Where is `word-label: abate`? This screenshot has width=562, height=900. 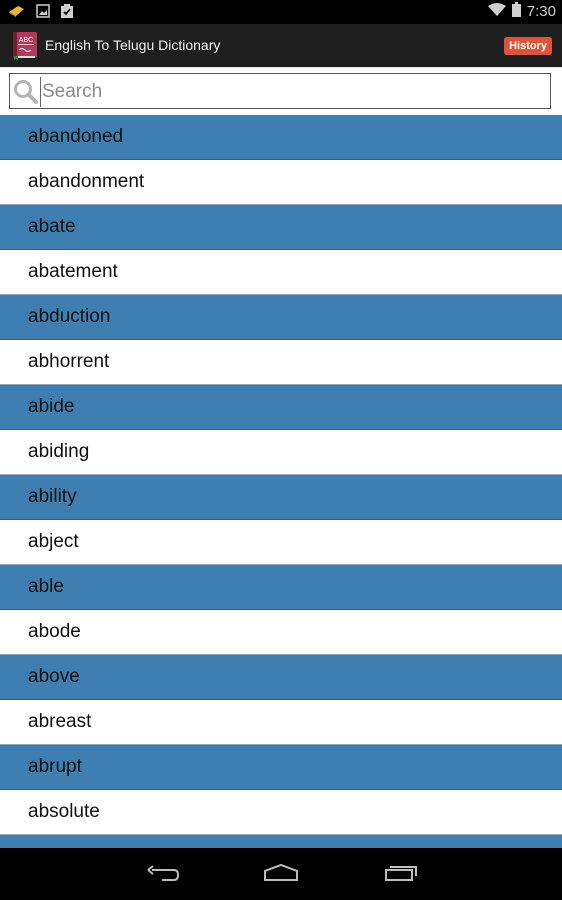 word-label: abate is located at coordinates (52, 226).